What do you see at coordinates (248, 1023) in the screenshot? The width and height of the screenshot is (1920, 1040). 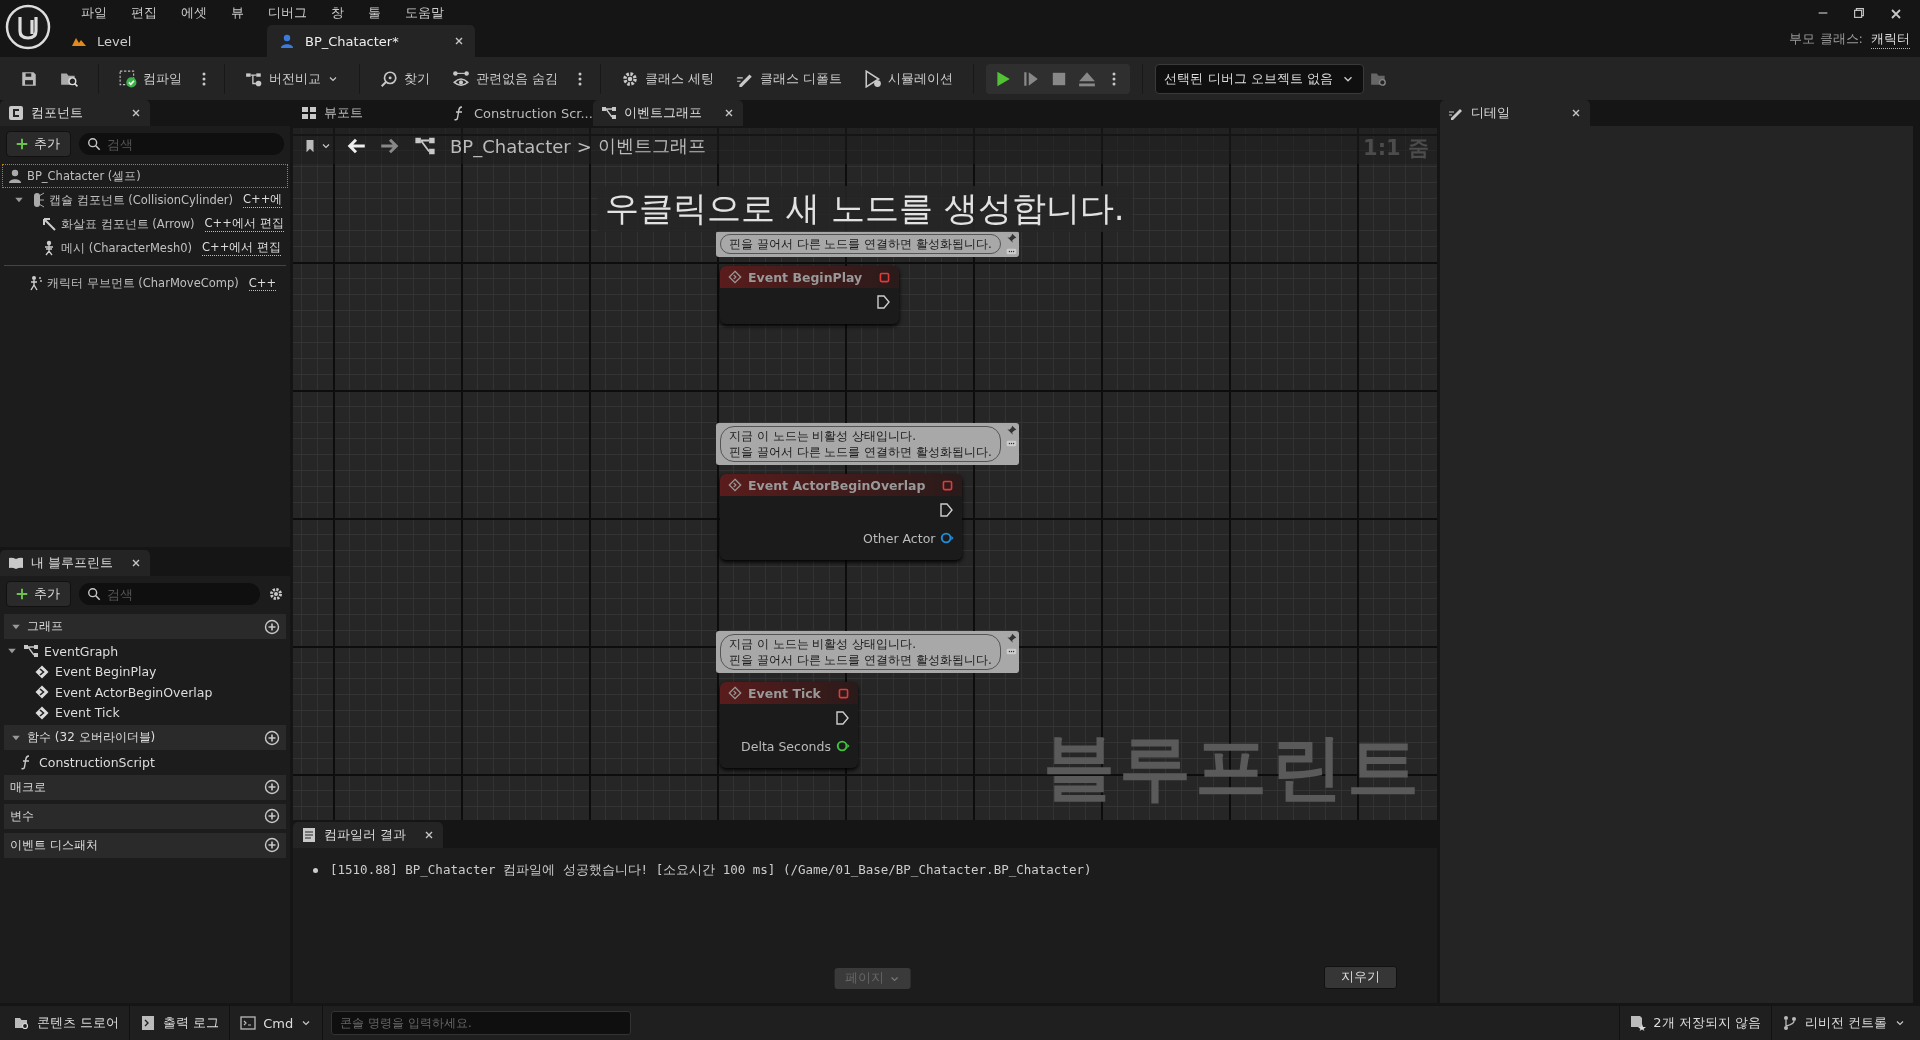 I see `terminal-icon` at bounding box center [248, 1023].